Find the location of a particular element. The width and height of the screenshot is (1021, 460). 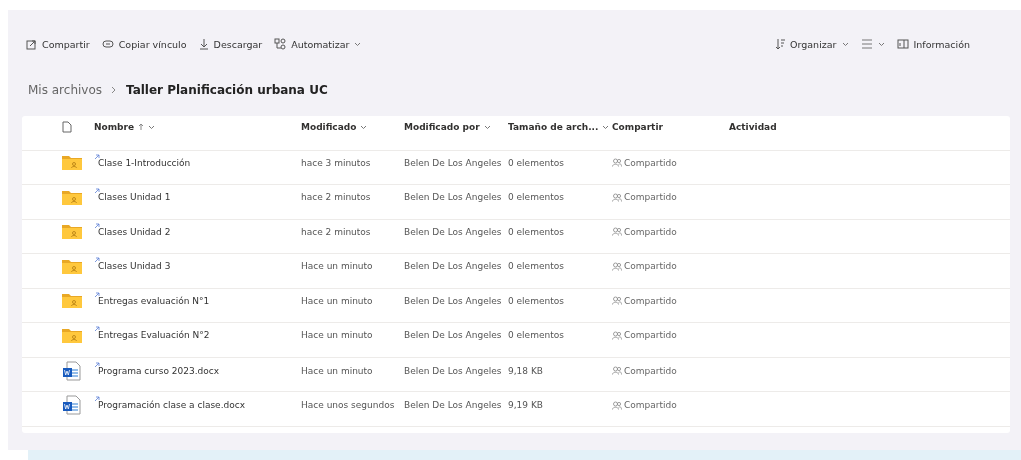

view-button is located at coordinates (872, 44).